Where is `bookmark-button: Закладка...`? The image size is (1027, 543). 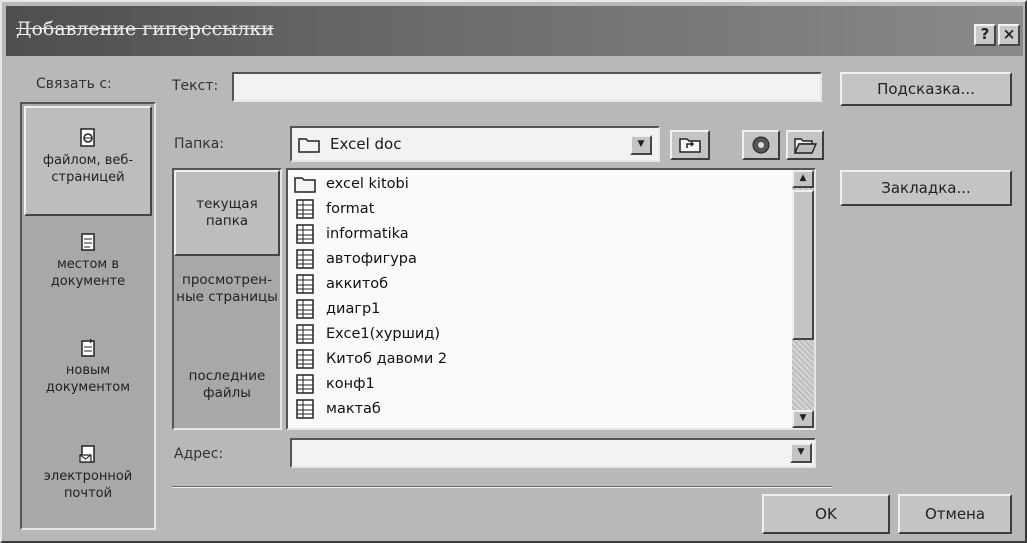
bookmark-button: Закладка... is located at coordinates (926, 188).